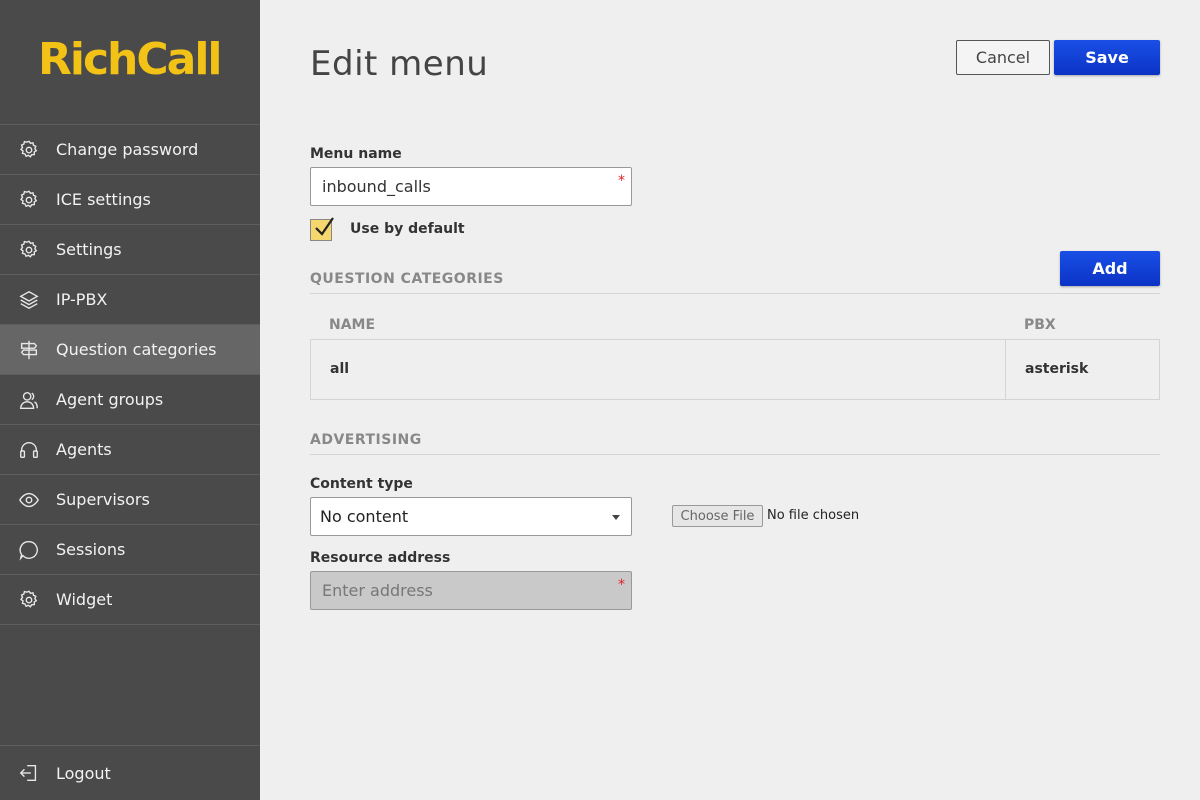 The image size is (1200, 800). I want to click on sidebar-item-widget: Widget, so click(130, 600).